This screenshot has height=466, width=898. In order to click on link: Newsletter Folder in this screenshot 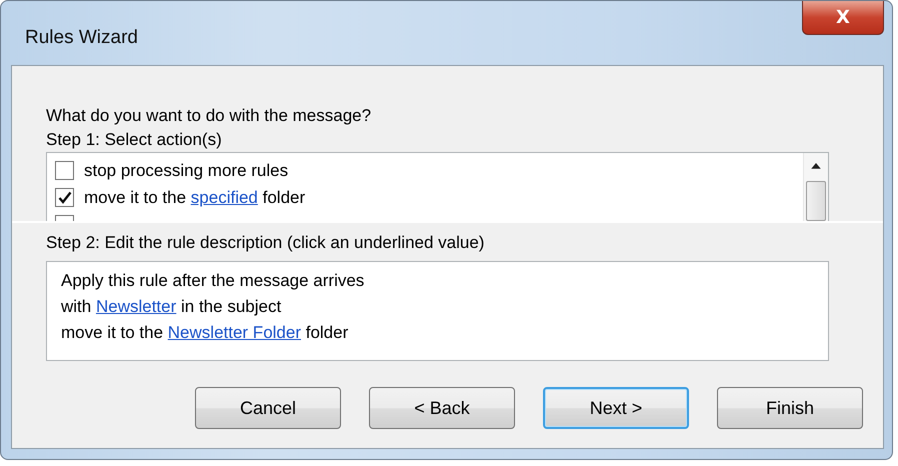, I will do `click(234, 332)`.